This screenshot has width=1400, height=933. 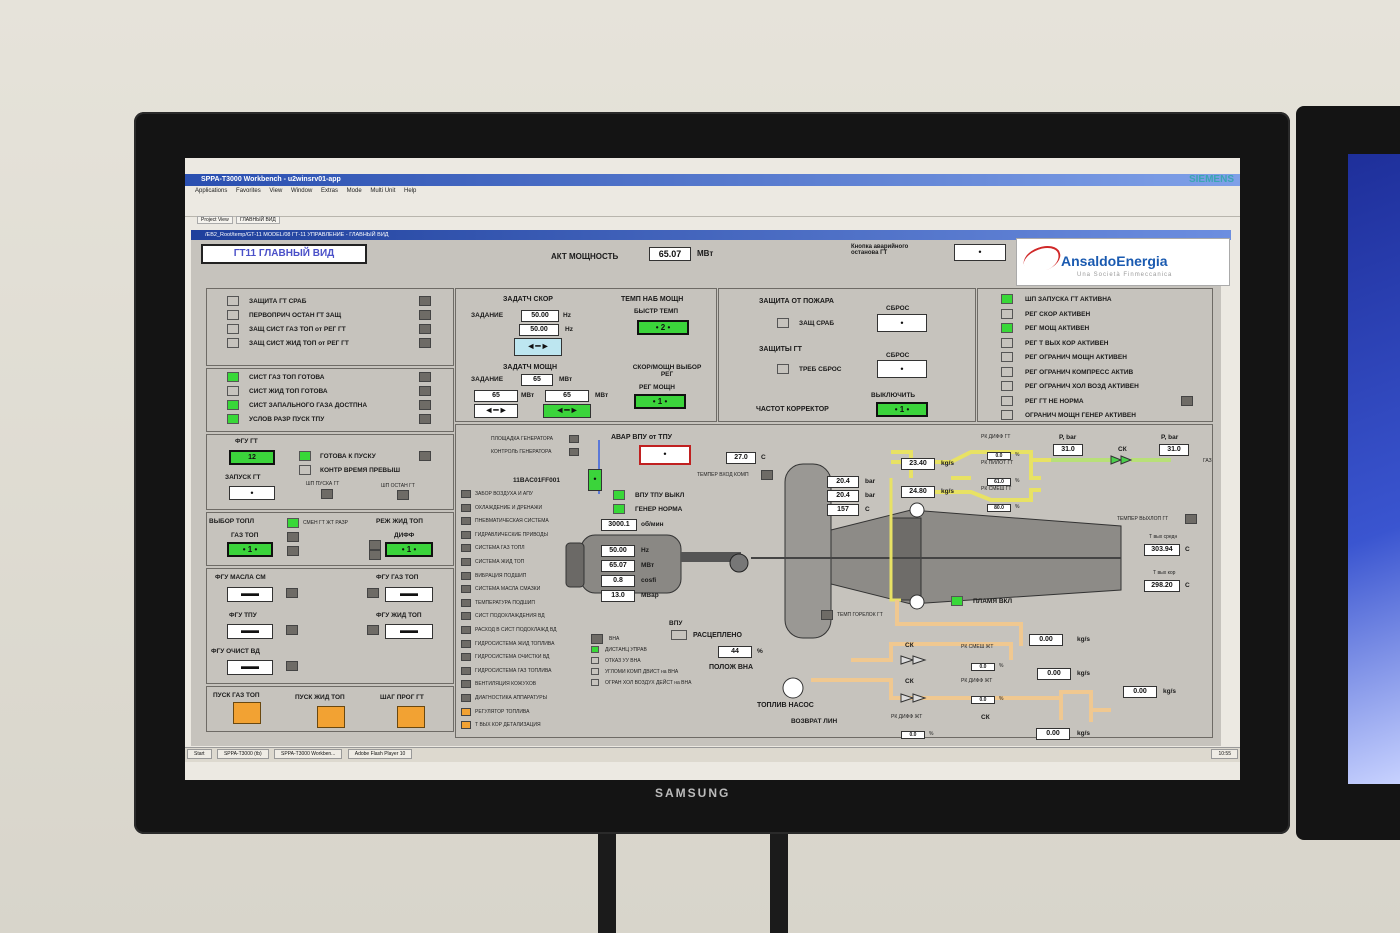 What do you see at coordinates (660, 495) in the screenshot?
I see `tpu-off-label: ВПУ ТПУ ВЫКЛ` at bounding box center [660, 495].